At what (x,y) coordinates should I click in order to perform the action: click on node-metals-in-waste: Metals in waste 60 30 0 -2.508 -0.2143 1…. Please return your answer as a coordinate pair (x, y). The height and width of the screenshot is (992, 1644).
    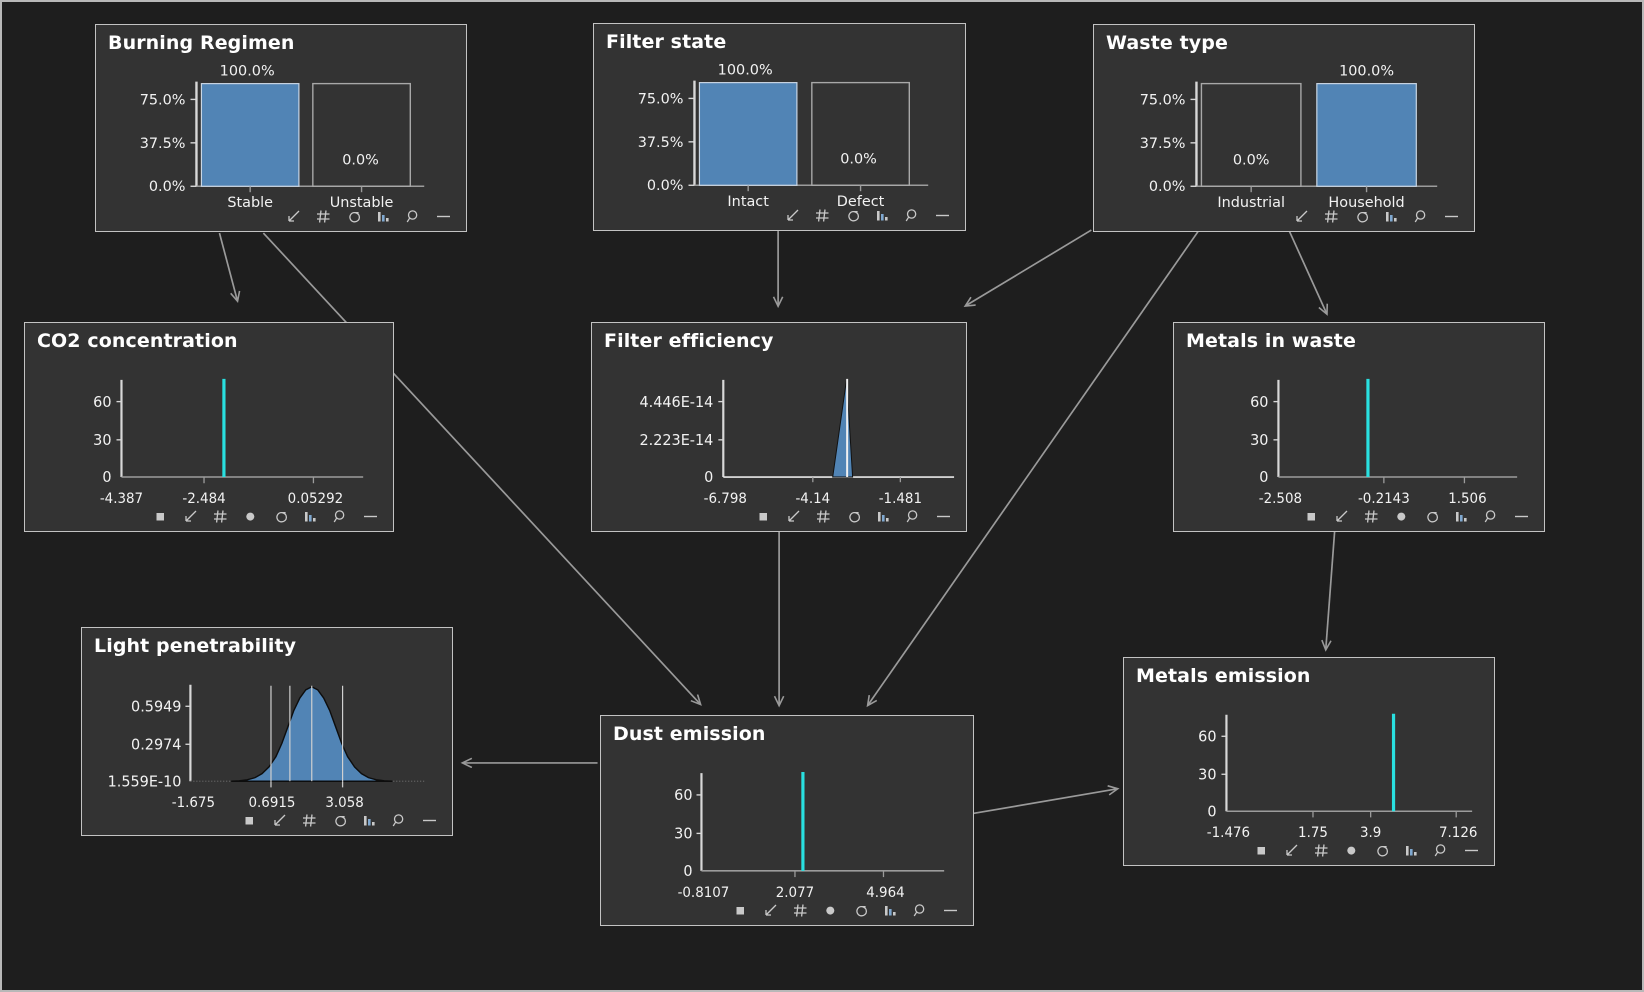
    Looking at the image, I should click on (1359, 427).